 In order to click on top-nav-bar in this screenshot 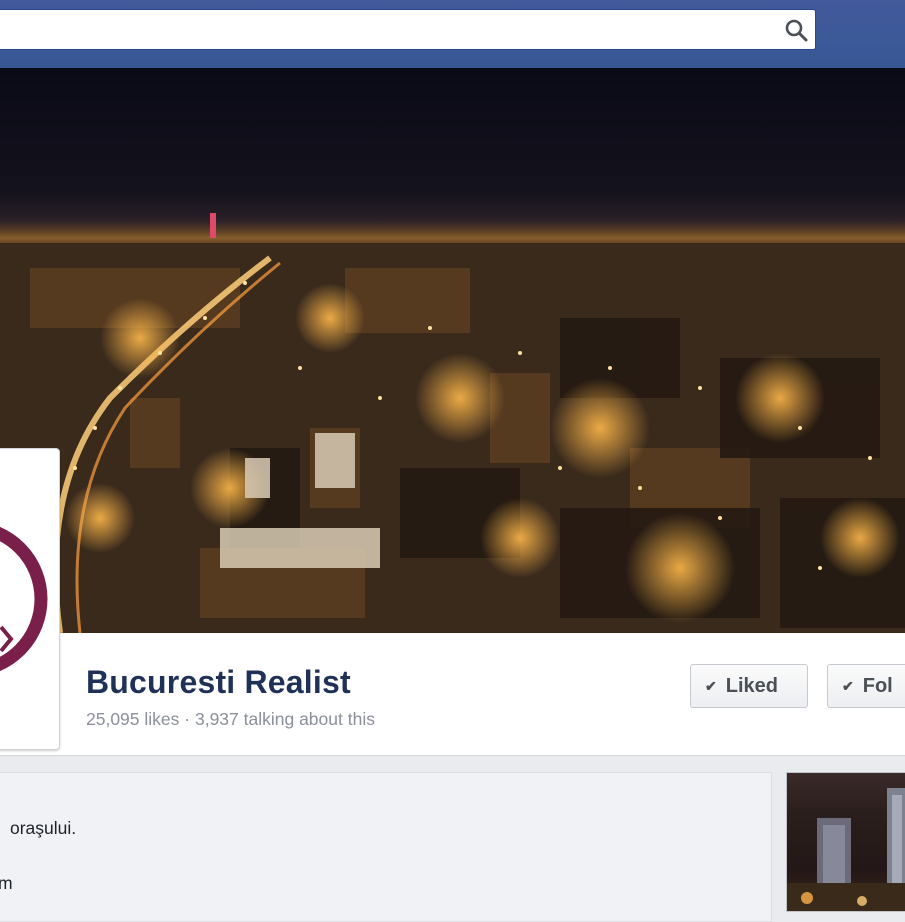, I will do `click(452, 34)`.